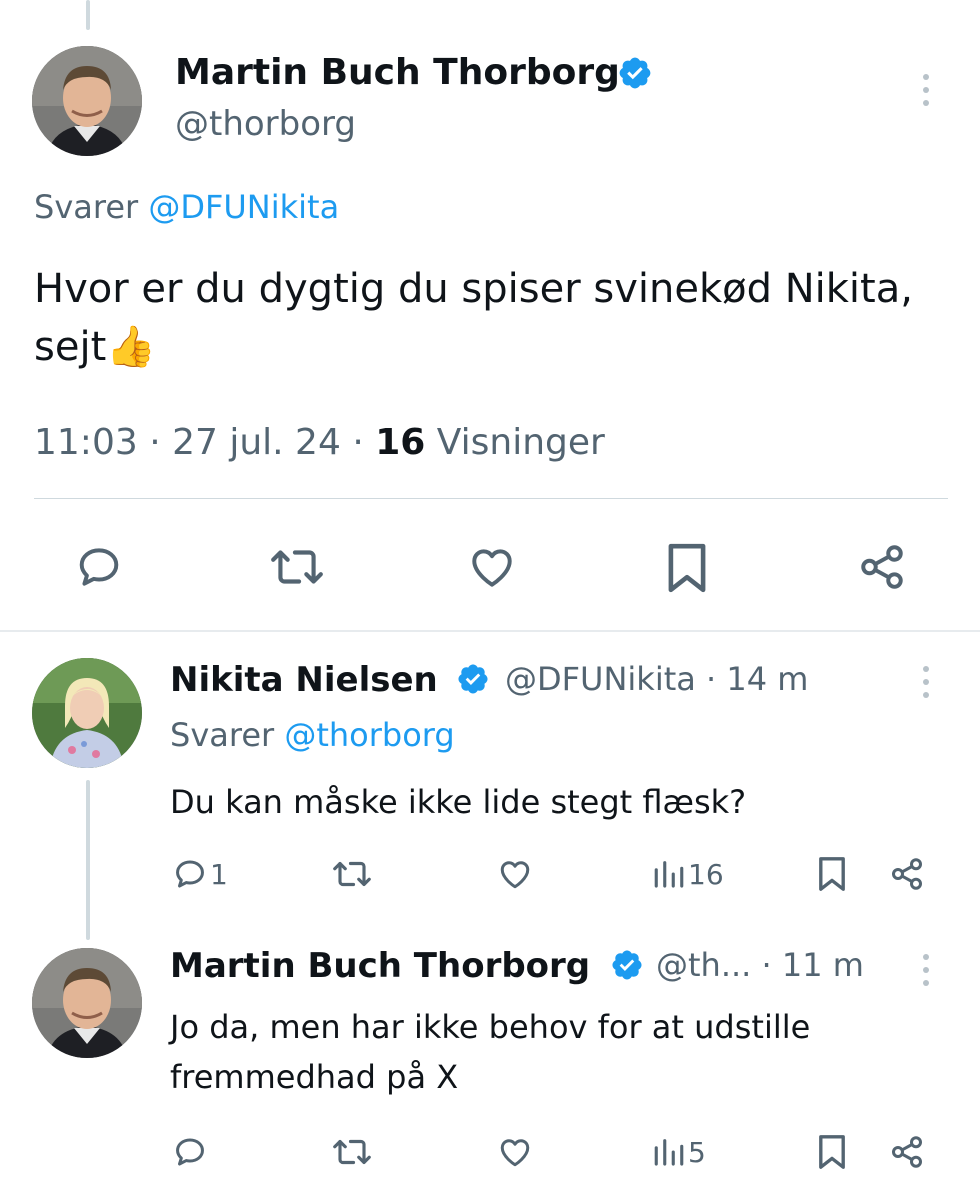 Image resolution: width=980 pixels, height=1200 pixels. I want to click on reply-1-views-button: 16, so click(688, 874).